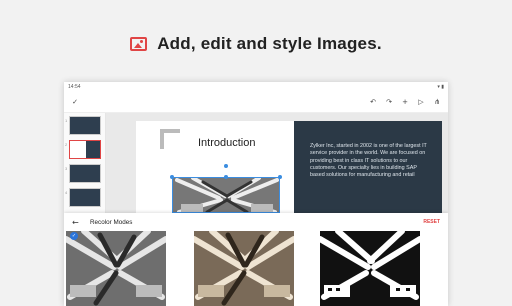 The image size is (512, 306). What do you see at coordinates (431, 222) in the screenshot?
I see `reset-button: RESET` at bounding box center [431, 222].